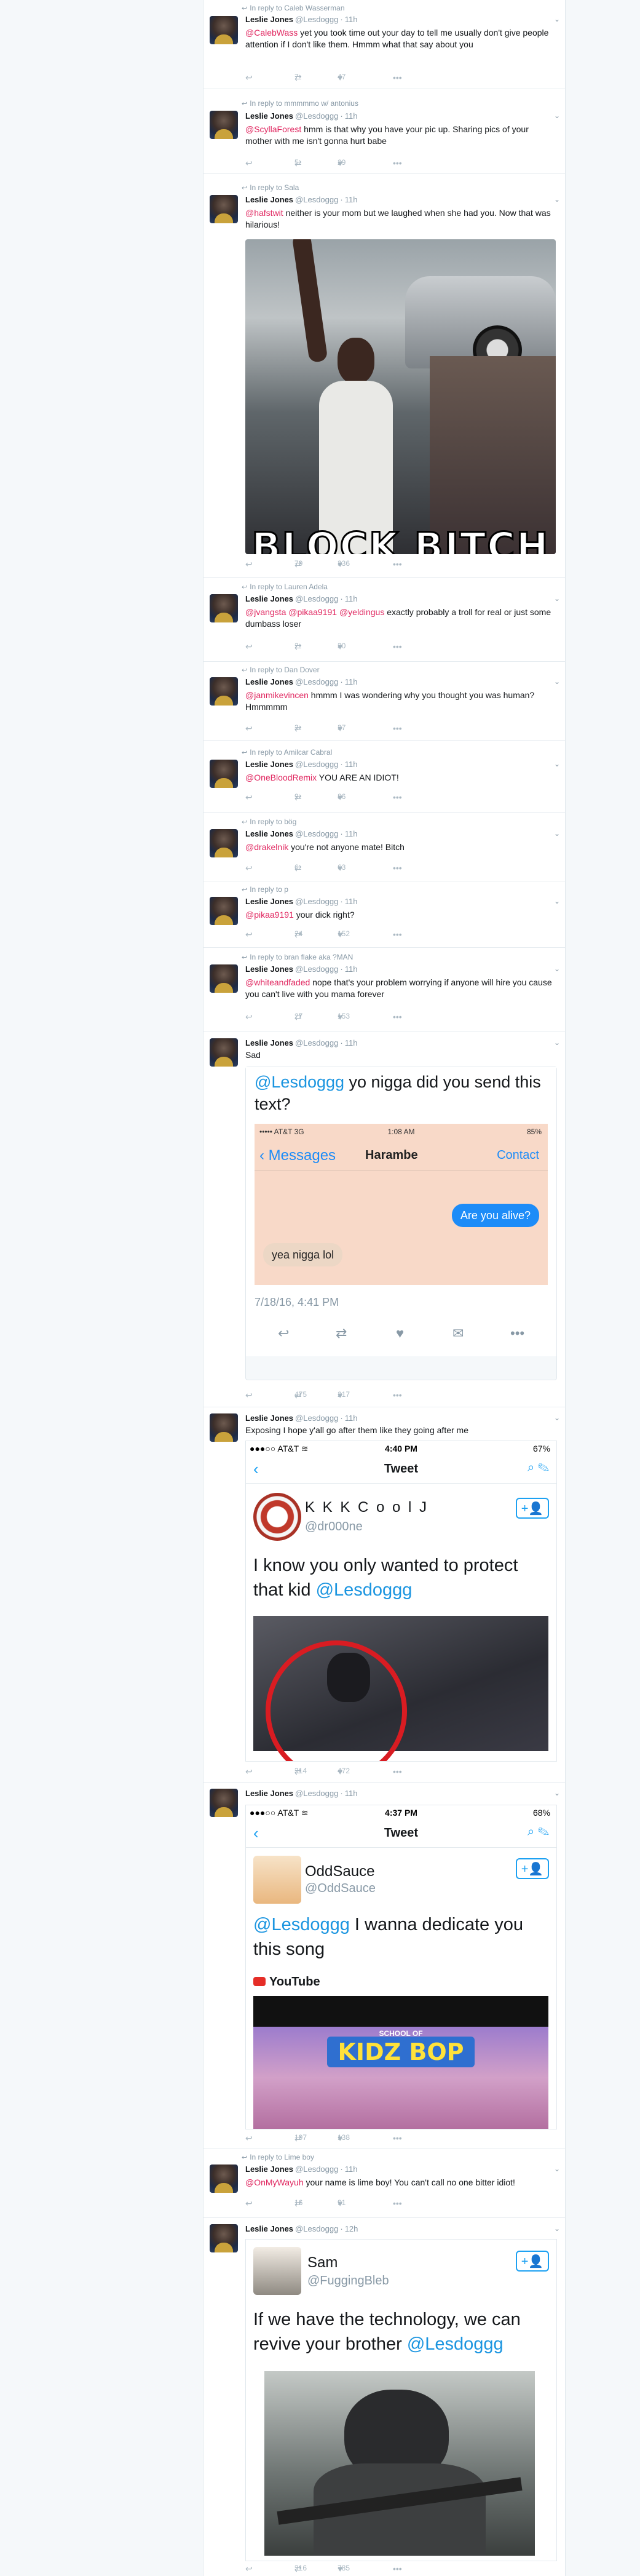 Image resolution: width=640 pixels, height=2576 pixels. Describe the element at coordinates (297, 957) in the screenshot. I see `reply-context: ↩ In reply to bran flake aka ?MAN` at that location.